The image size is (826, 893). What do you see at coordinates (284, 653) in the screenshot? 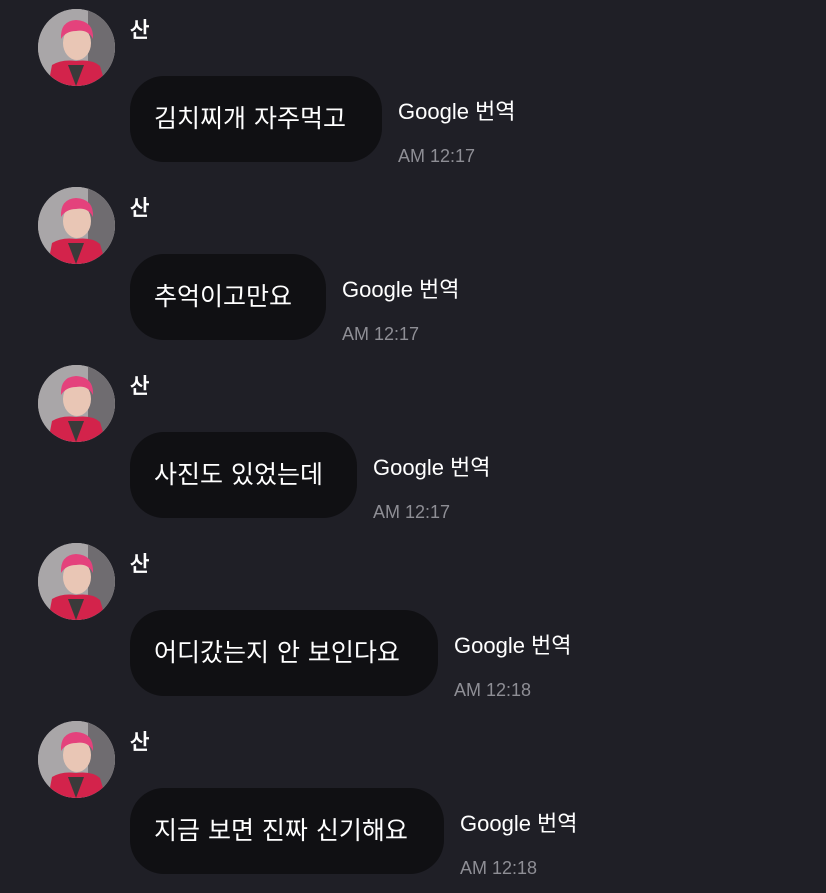
I see `message-bubble: 어디갔는지 안 보인다요` at bounding box center [284, 653].